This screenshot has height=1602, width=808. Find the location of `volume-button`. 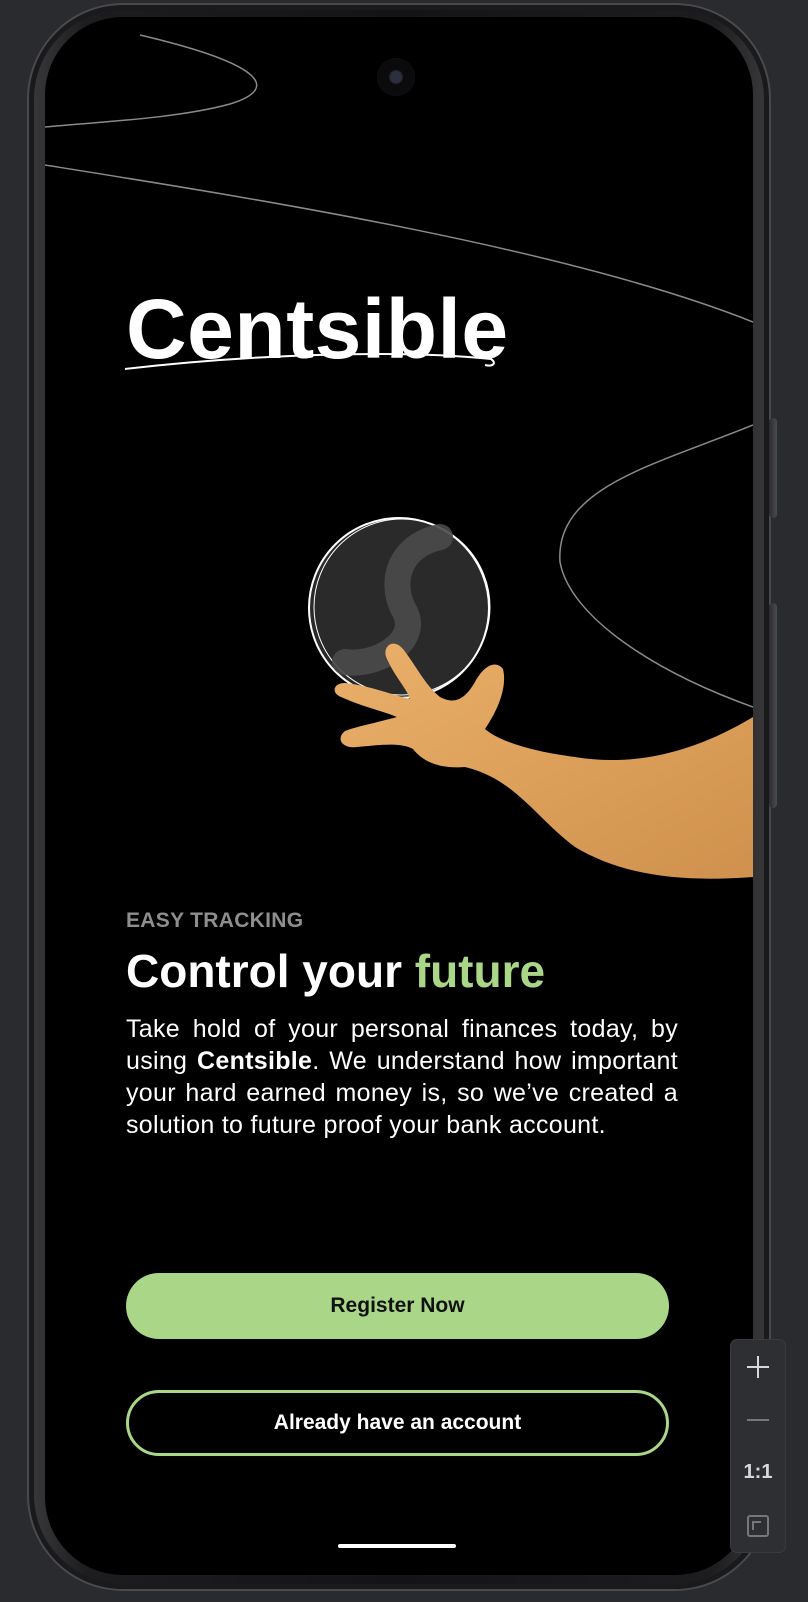

volume-button is located at coordinates (773, 468).